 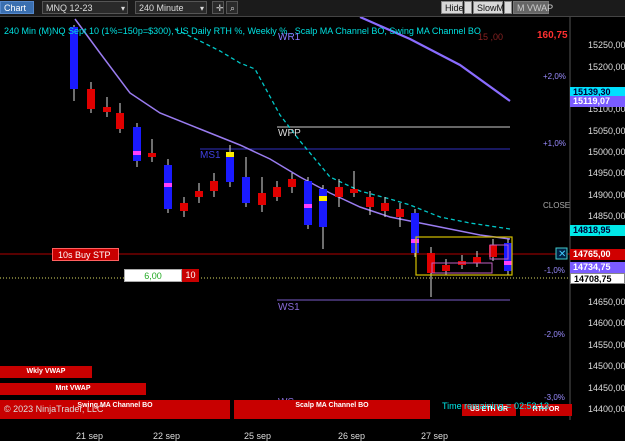 What do you see at coordinates (289, 37) in the screenshot?
I see `wr1-label: WR1` at bounding box center [289, 37].